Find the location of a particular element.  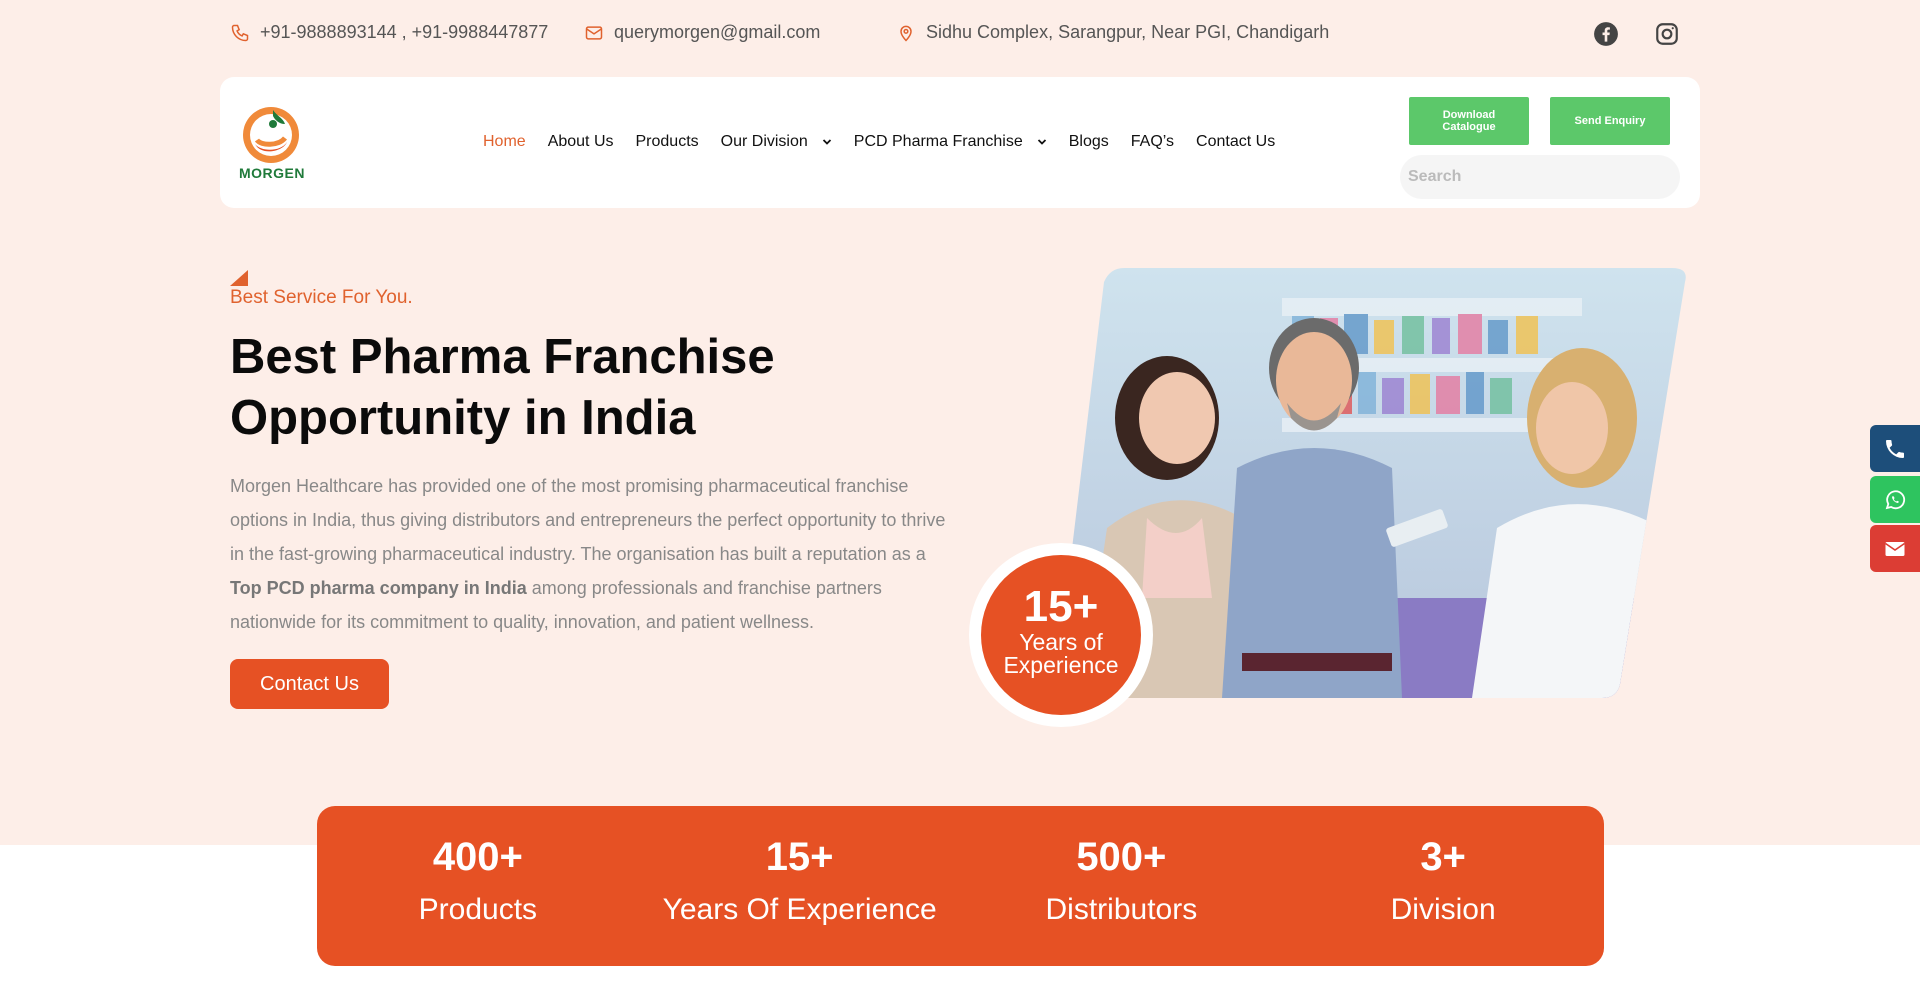

nav-about-us: About Us is located at coordinates (581, 142).